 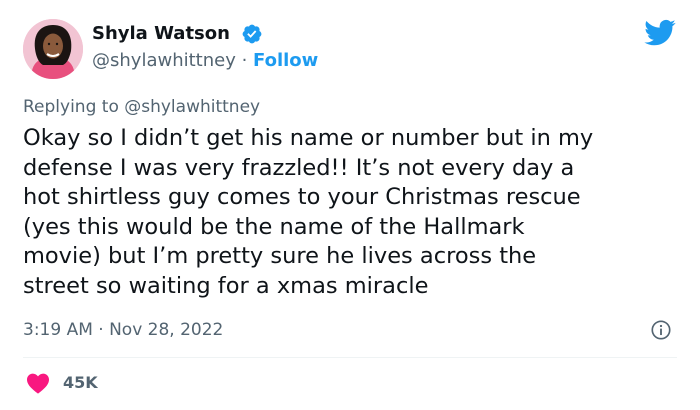 What do you see at coordinates (38, 383) in the screenshot?
I see `heart-icon` at bounding box center [38, 383].